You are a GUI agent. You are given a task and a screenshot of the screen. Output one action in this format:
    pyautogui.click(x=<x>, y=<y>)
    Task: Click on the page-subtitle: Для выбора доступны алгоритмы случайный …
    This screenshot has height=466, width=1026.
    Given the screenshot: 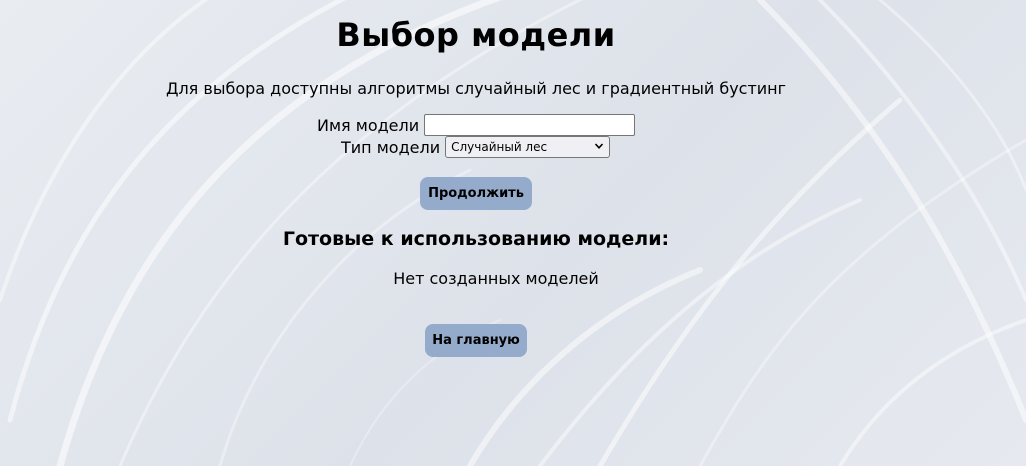 What is the action you would take?
    pyautogui.click(x=476, y=88)
    